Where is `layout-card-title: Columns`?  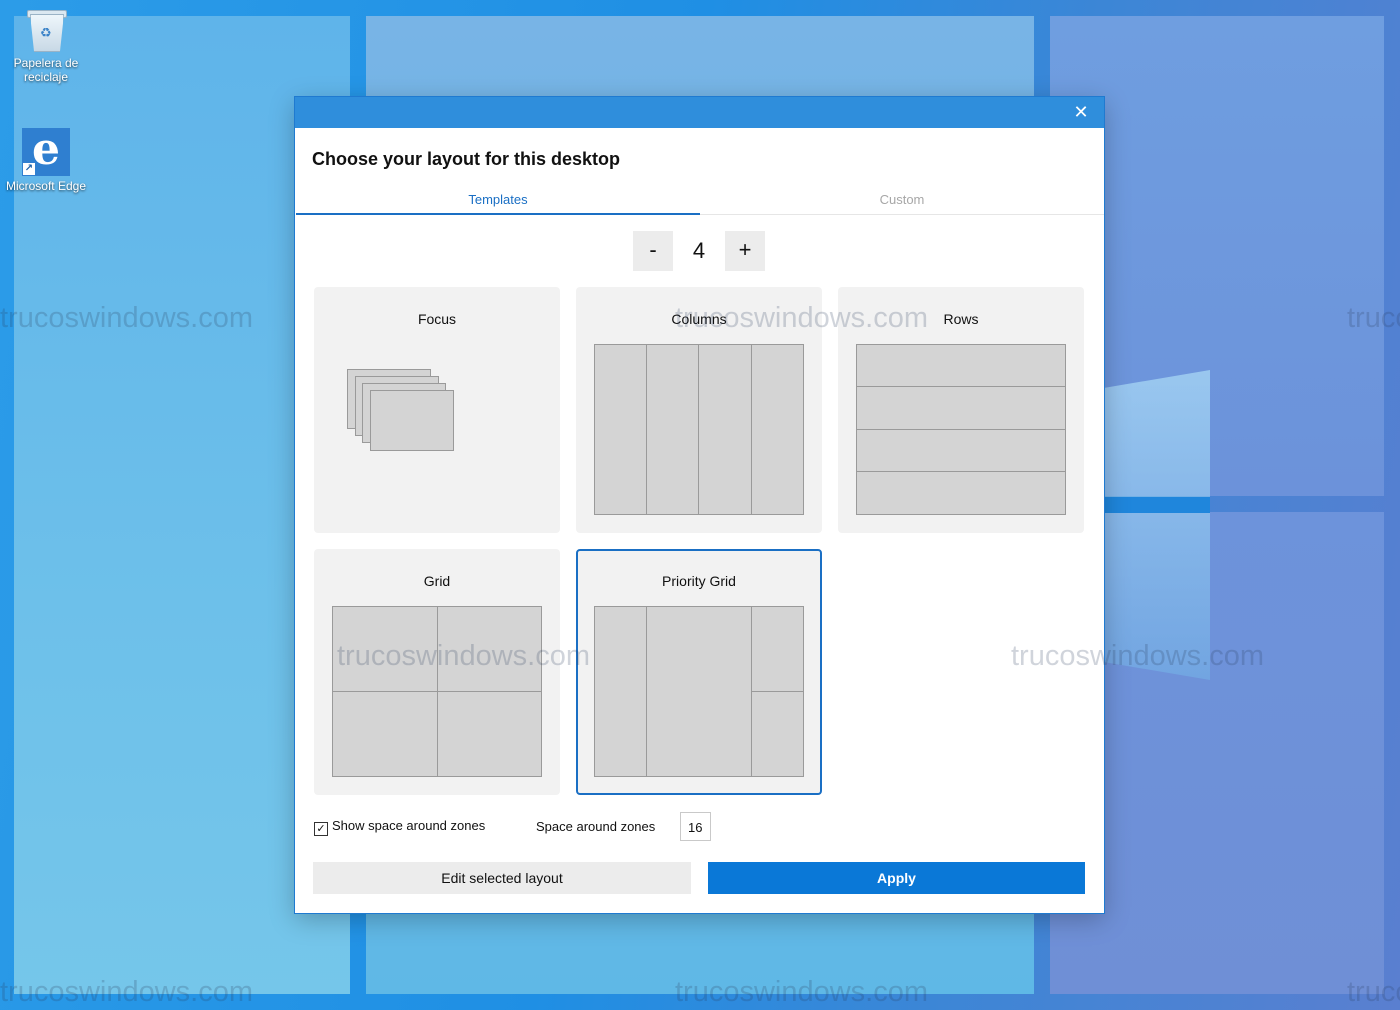
layout-card-title: Columns is located at coordinates (699, 319).